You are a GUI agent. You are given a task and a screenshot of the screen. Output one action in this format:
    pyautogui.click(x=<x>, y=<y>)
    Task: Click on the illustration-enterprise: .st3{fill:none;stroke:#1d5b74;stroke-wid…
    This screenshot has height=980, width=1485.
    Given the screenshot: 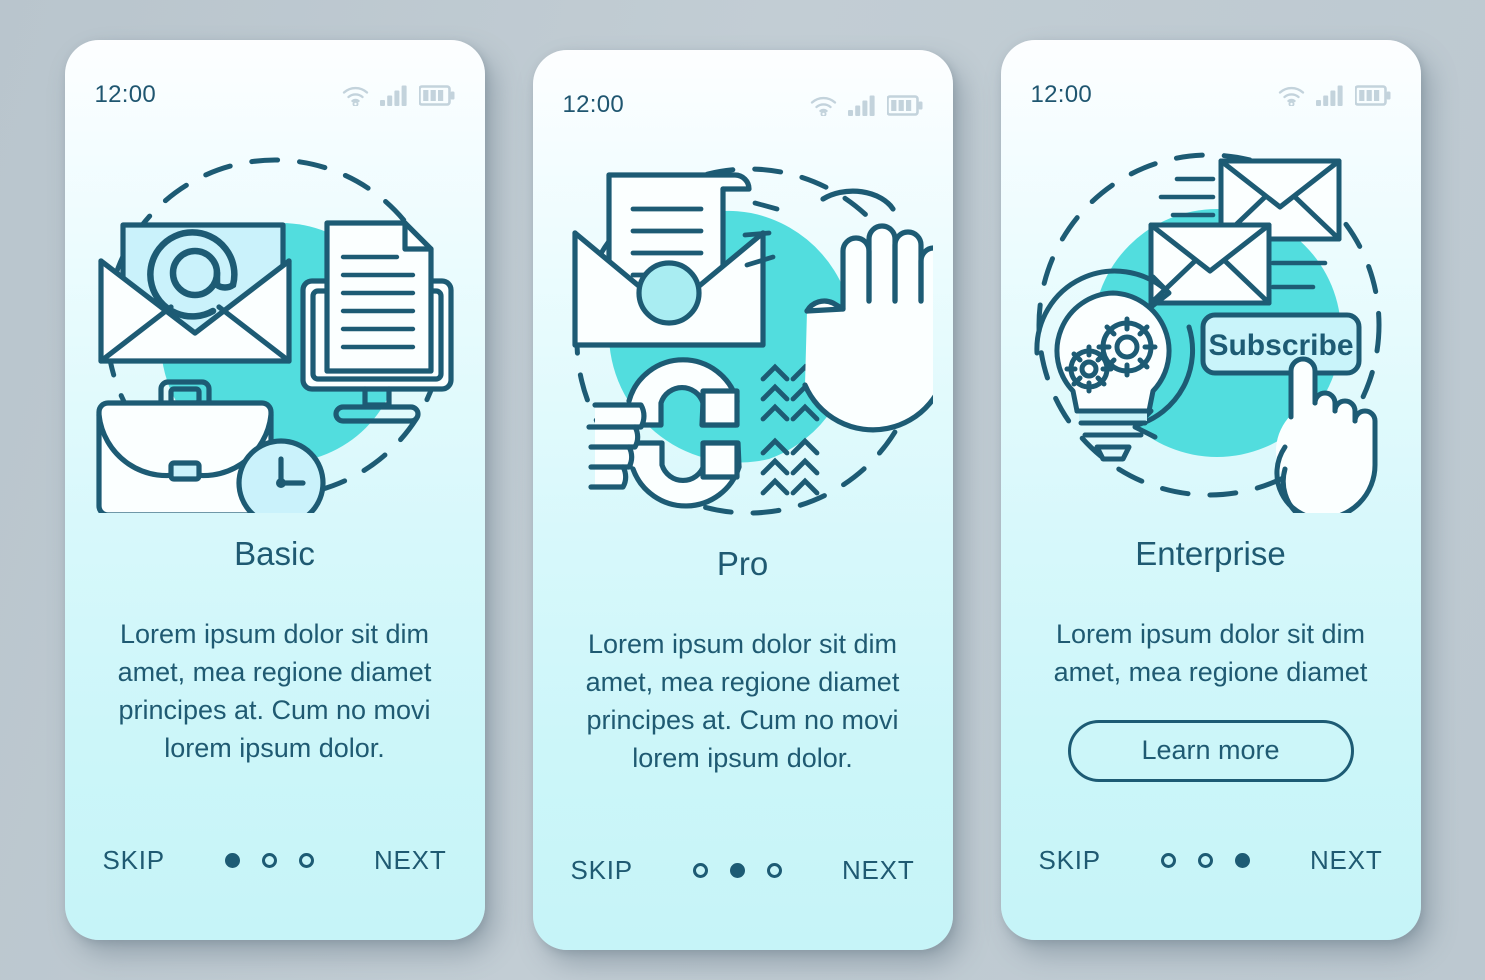 What is the action you would take?
    pyautogui.click(x=1211, y=328)
    